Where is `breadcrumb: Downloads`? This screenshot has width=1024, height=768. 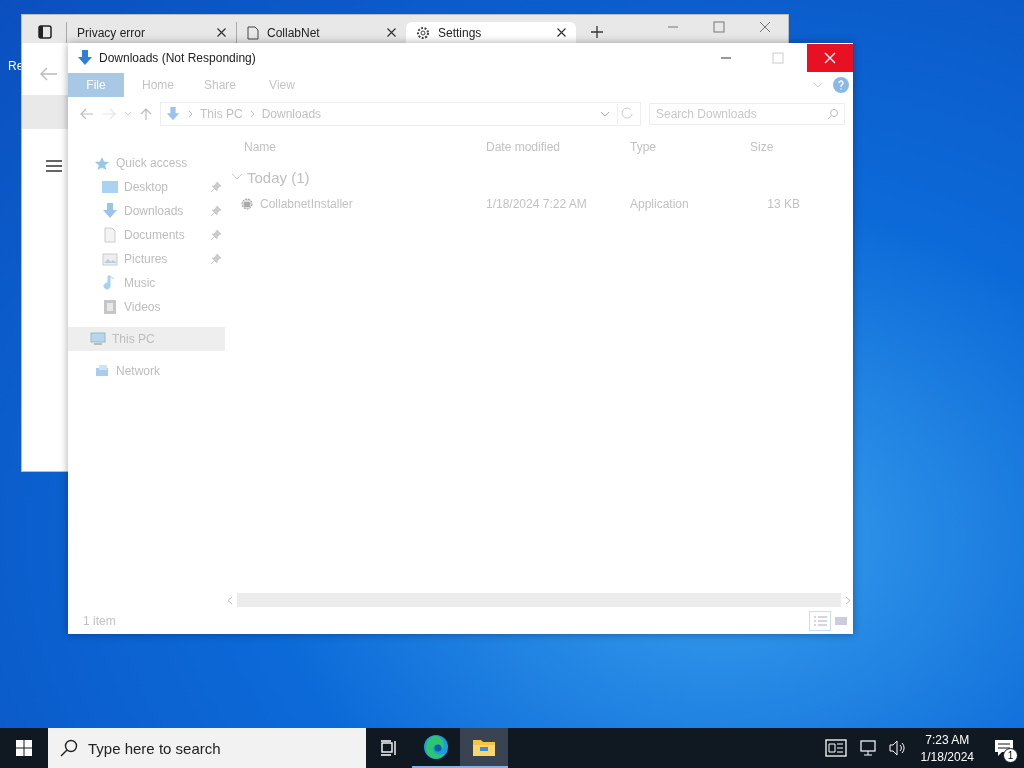
breadcrumb: Downloads is located at coordinates (291, 114).